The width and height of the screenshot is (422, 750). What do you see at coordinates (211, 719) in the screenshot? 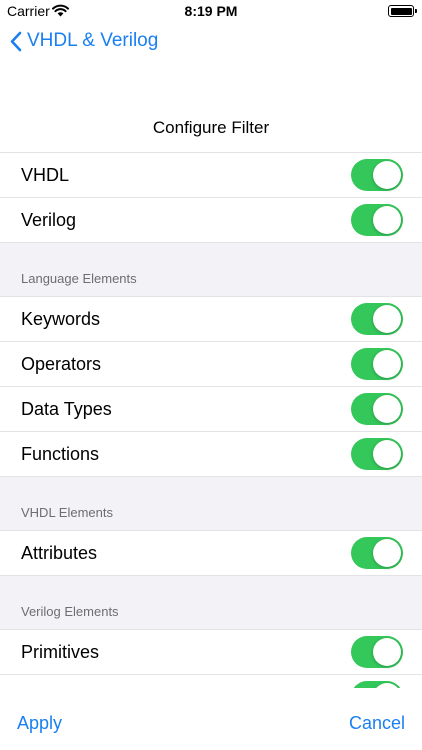
I see `bottom-toolbar: Apply Cancel` at bounding box center [211, 719].